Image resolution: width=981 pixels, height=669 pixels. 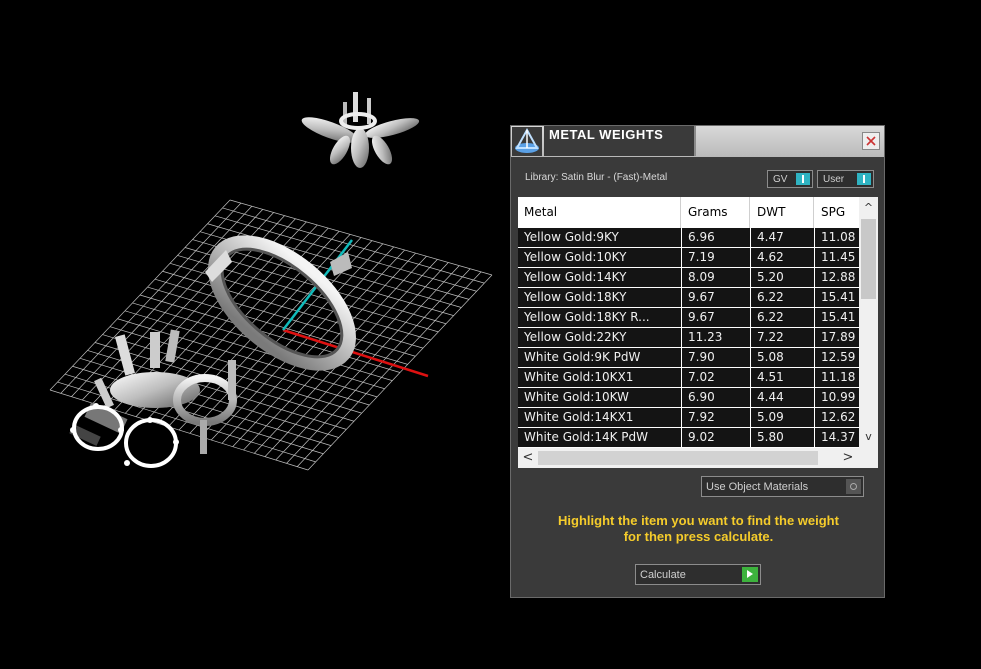 What do you see at coordinates (596, 177) in the screenshot?
I see `library-label: Library: Satin Blur - (Fast)-Metal` at bounding box center [596, 177].